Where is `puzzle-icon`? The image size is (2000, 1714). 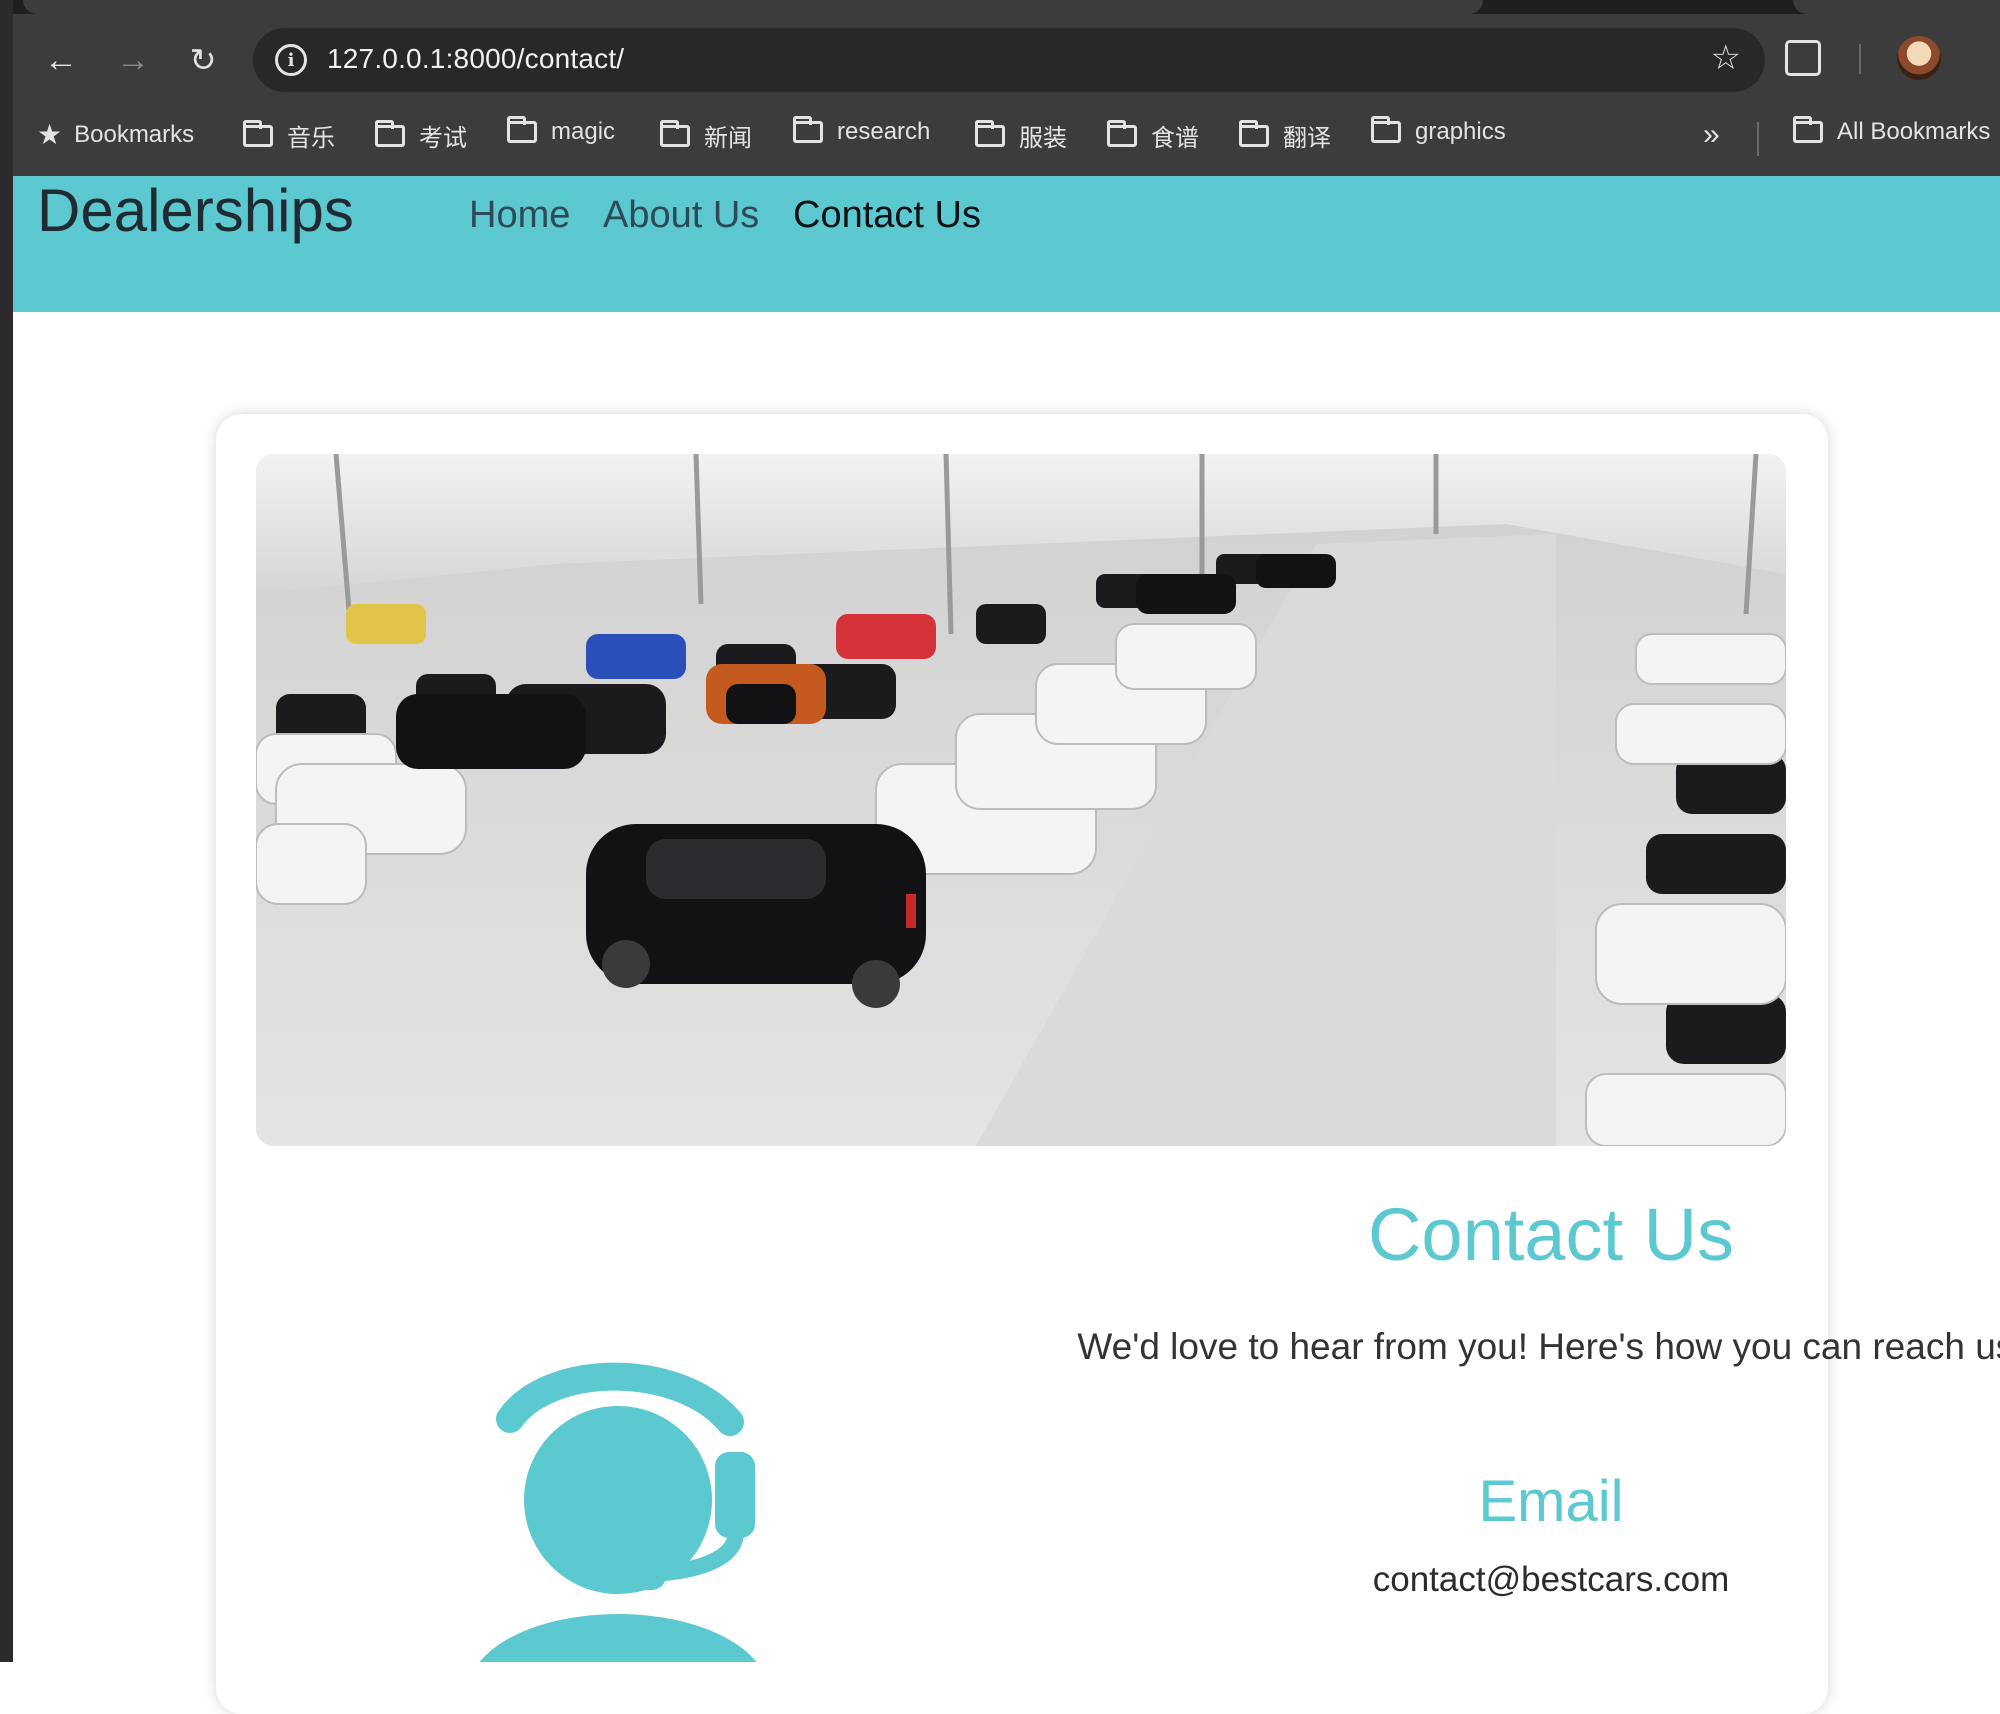
puzzle-icon is located at coordinates (1803, 58).